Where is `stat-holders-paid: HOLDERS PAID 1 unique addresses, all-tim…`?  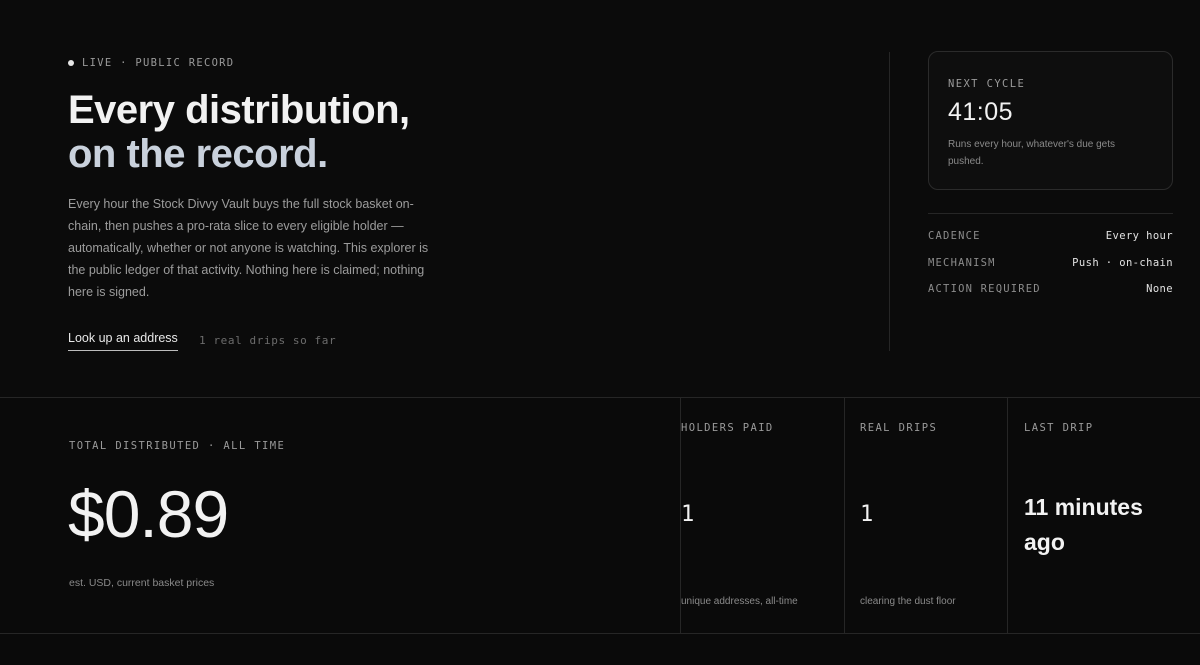 stat-holders-paid: HOLDERS PAID 1 unique addresses, all-tim… is located at coordinates (762, 516).